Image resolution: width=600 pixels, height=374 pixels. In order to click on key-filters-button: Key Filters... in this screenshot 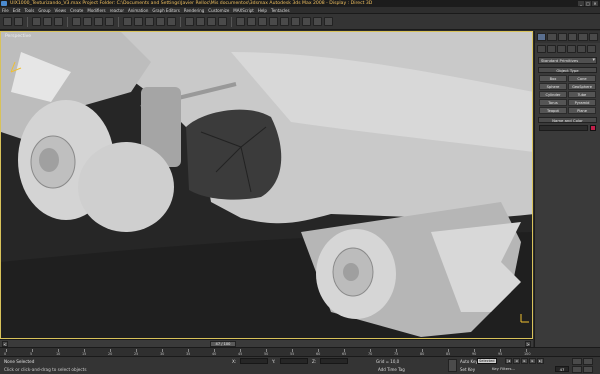, I will do `click(503, 368)`.